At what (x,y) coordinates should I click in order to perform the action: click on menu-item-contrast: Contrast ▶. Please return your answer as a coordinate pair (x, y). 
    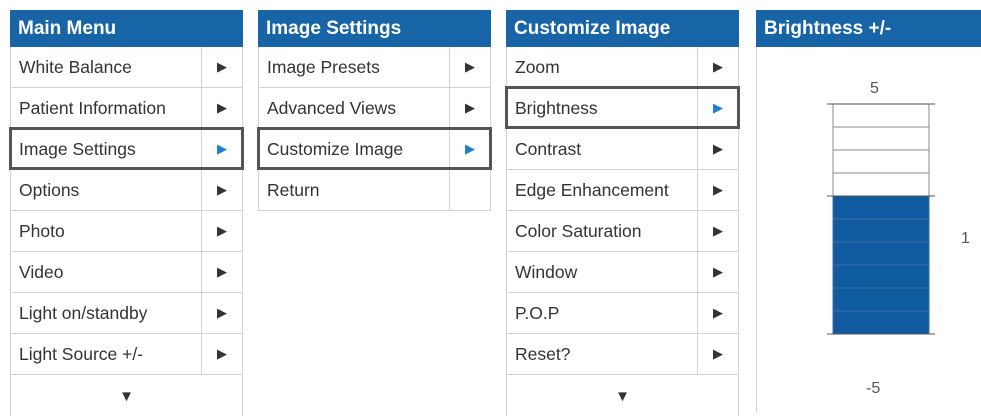
    Looking at the image, I should click on (622, 149).